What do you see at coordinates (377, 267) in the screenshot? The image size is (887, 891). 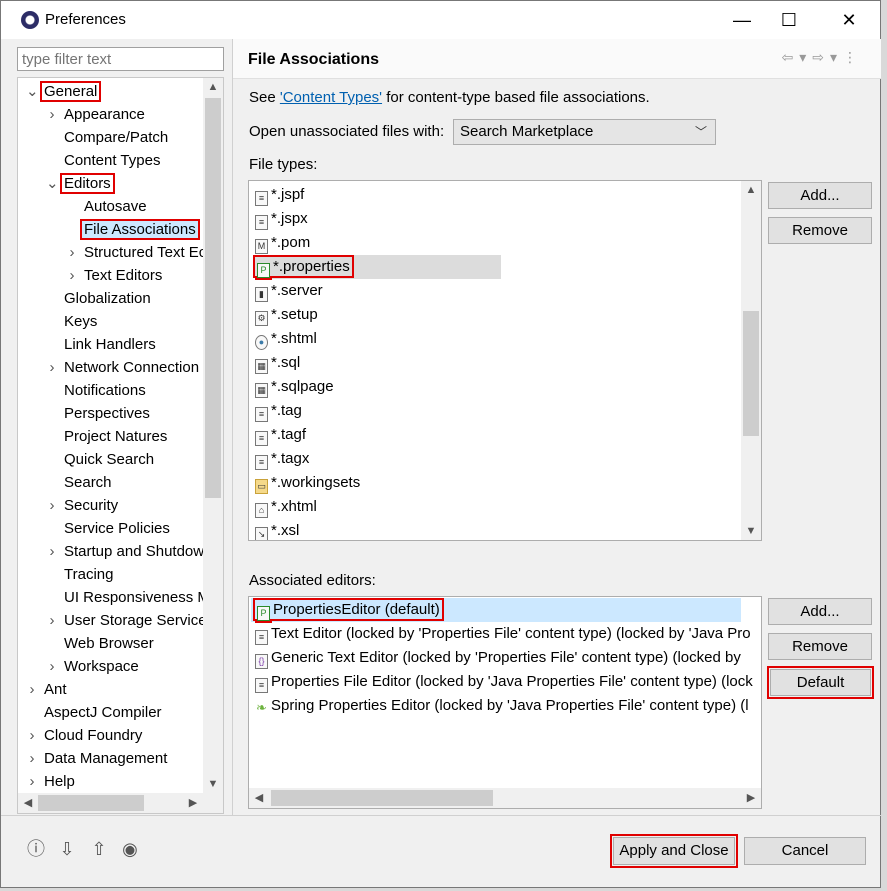 I see `file-type-row: P *.properties` at bounding box center [377, 267].